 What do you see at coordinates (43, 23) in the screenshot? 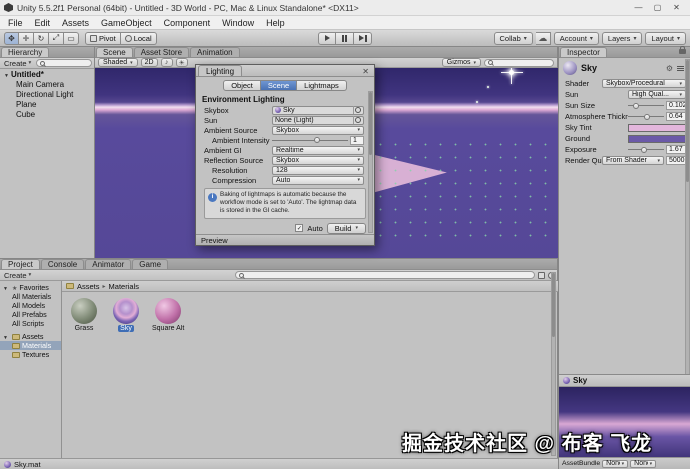
I see `menu-edit: Edit` at bounding box center [43, 23].